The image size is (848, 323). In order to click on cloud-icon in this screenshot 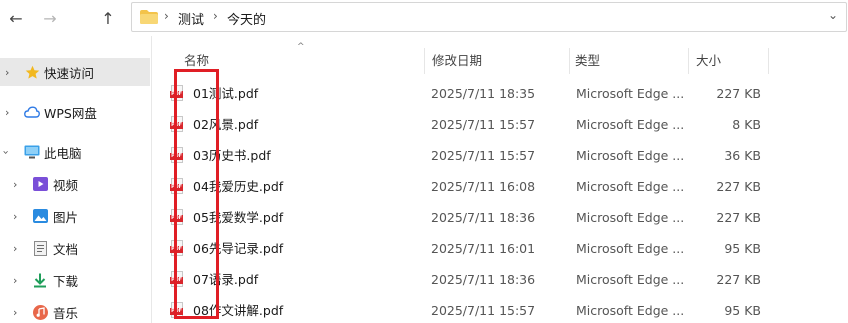, I will do `click(32, 112)`.